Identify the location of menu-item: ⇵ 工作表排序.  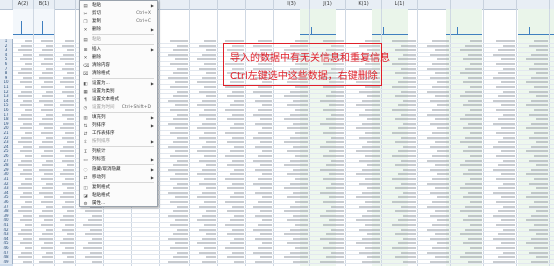
(118, 134).